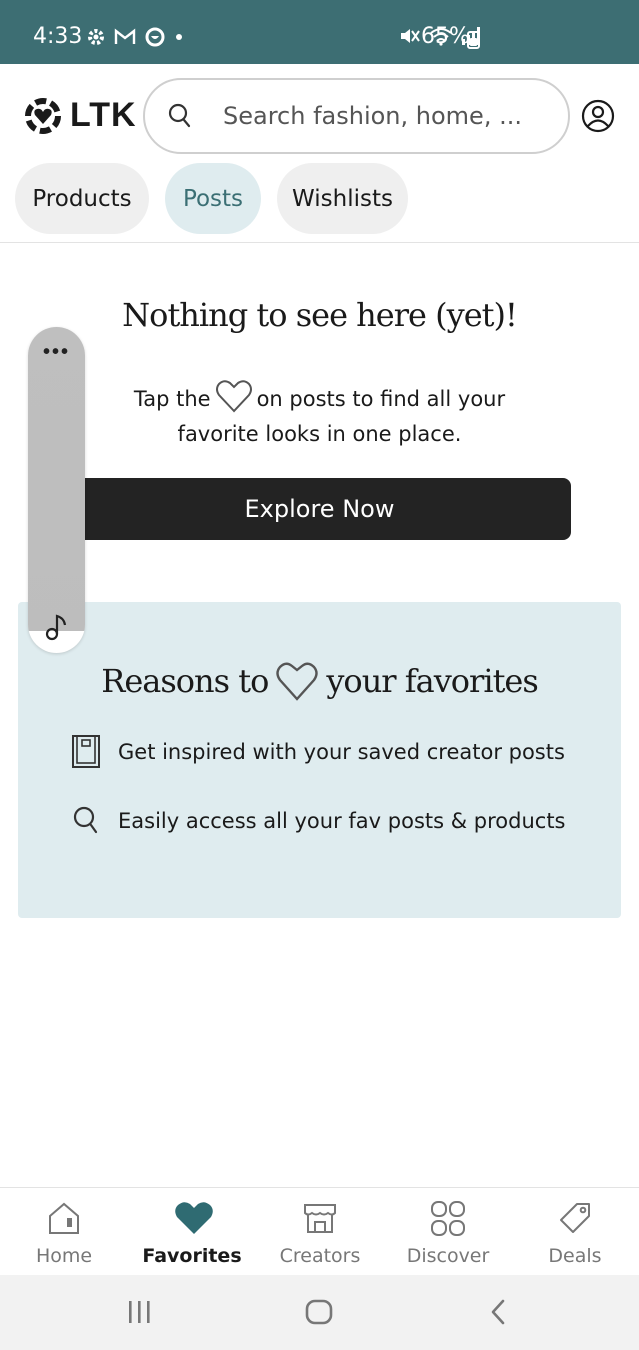 The width and height of the screenshot is (639, 1350). Describe the element at coordinates (445, 36) in the screenshot. I see `battery-percent: 65%` at that location.